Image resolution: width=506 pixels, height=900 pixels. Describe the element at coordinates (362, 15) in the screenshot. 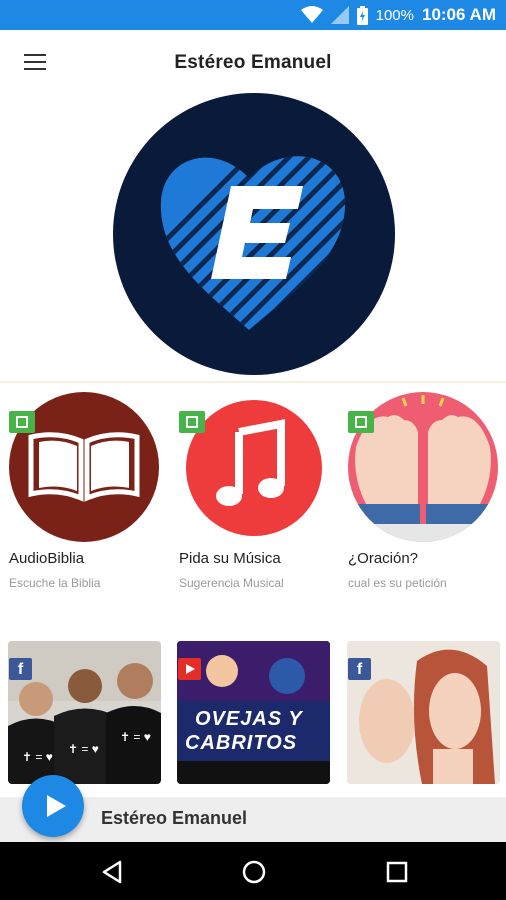

I see `battery-icon` at that location.